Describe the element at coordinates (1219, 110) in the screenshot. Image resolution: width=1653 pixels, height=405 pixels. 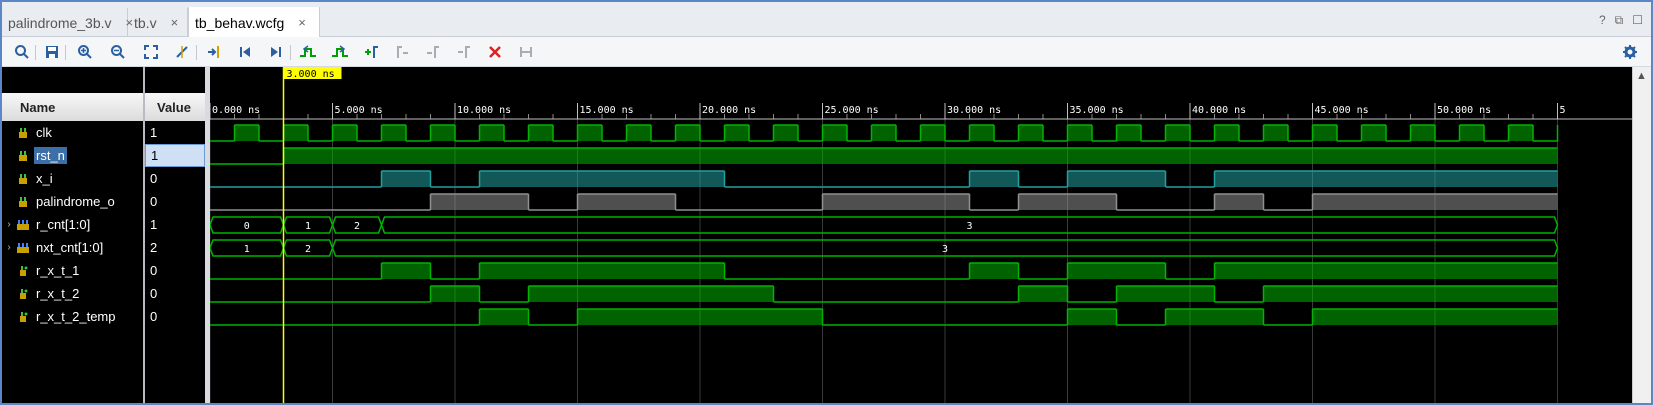
I see `time-ruler-label: 40.000 ns` at that location.